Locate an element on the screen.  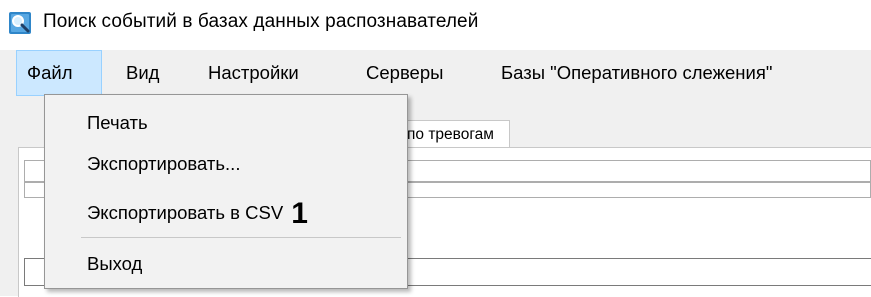
menu-settings: Настройки is located at coordinates (253, 73).